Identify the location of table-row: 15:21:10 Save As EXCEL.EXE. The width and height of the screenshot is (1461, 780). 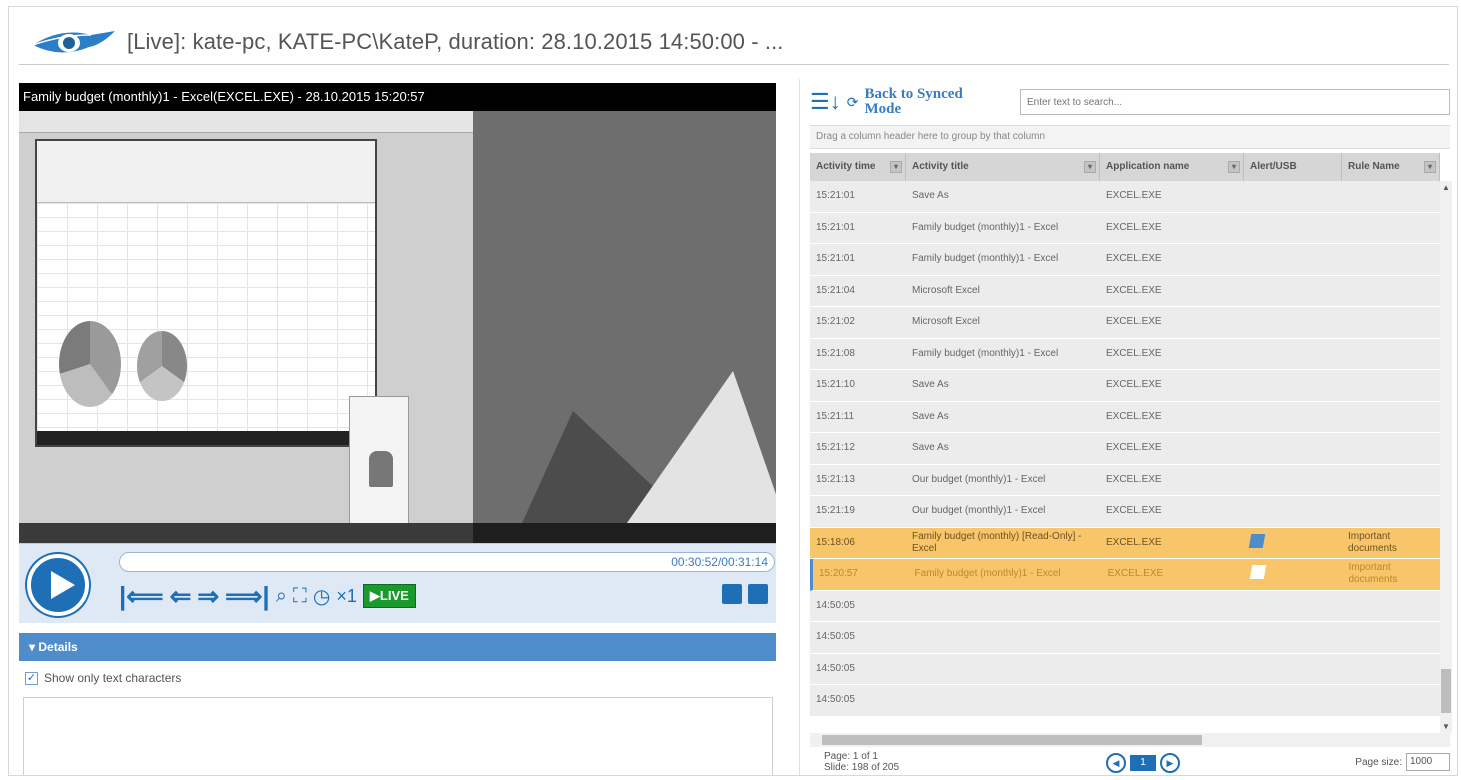
(1125, 386).